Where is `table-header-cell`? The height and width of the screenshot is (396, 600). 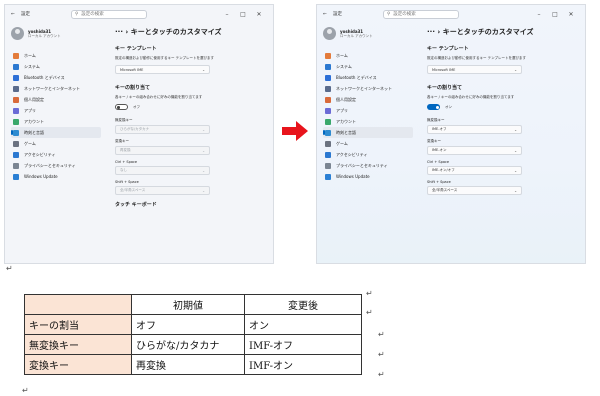 table-header-cell is located at coordinates (78, 304).